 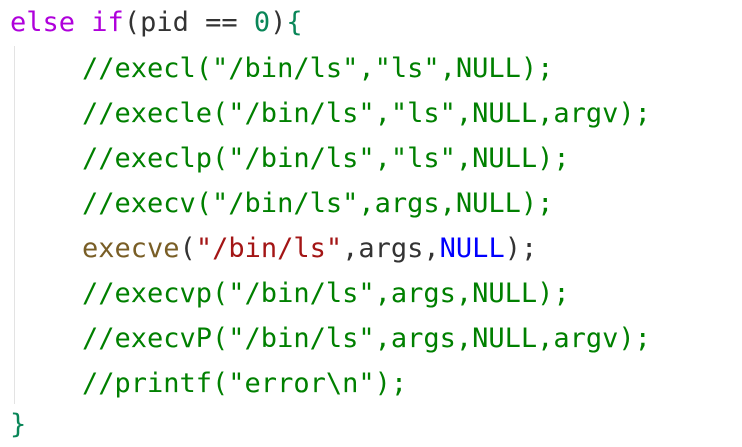 I want to click on else-keyword: else, so click(x=43, y=22).